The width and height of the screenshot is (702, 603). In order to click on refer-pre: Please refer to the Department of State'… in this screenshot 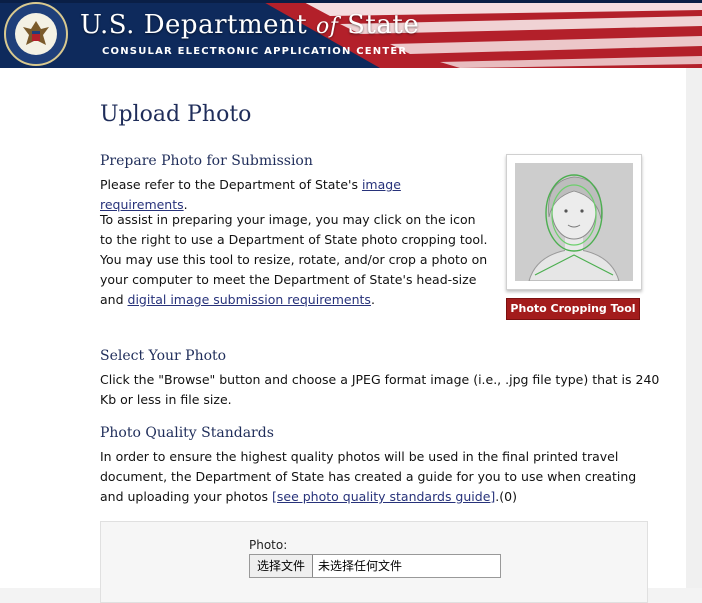, I will do `click(231, 184)`.